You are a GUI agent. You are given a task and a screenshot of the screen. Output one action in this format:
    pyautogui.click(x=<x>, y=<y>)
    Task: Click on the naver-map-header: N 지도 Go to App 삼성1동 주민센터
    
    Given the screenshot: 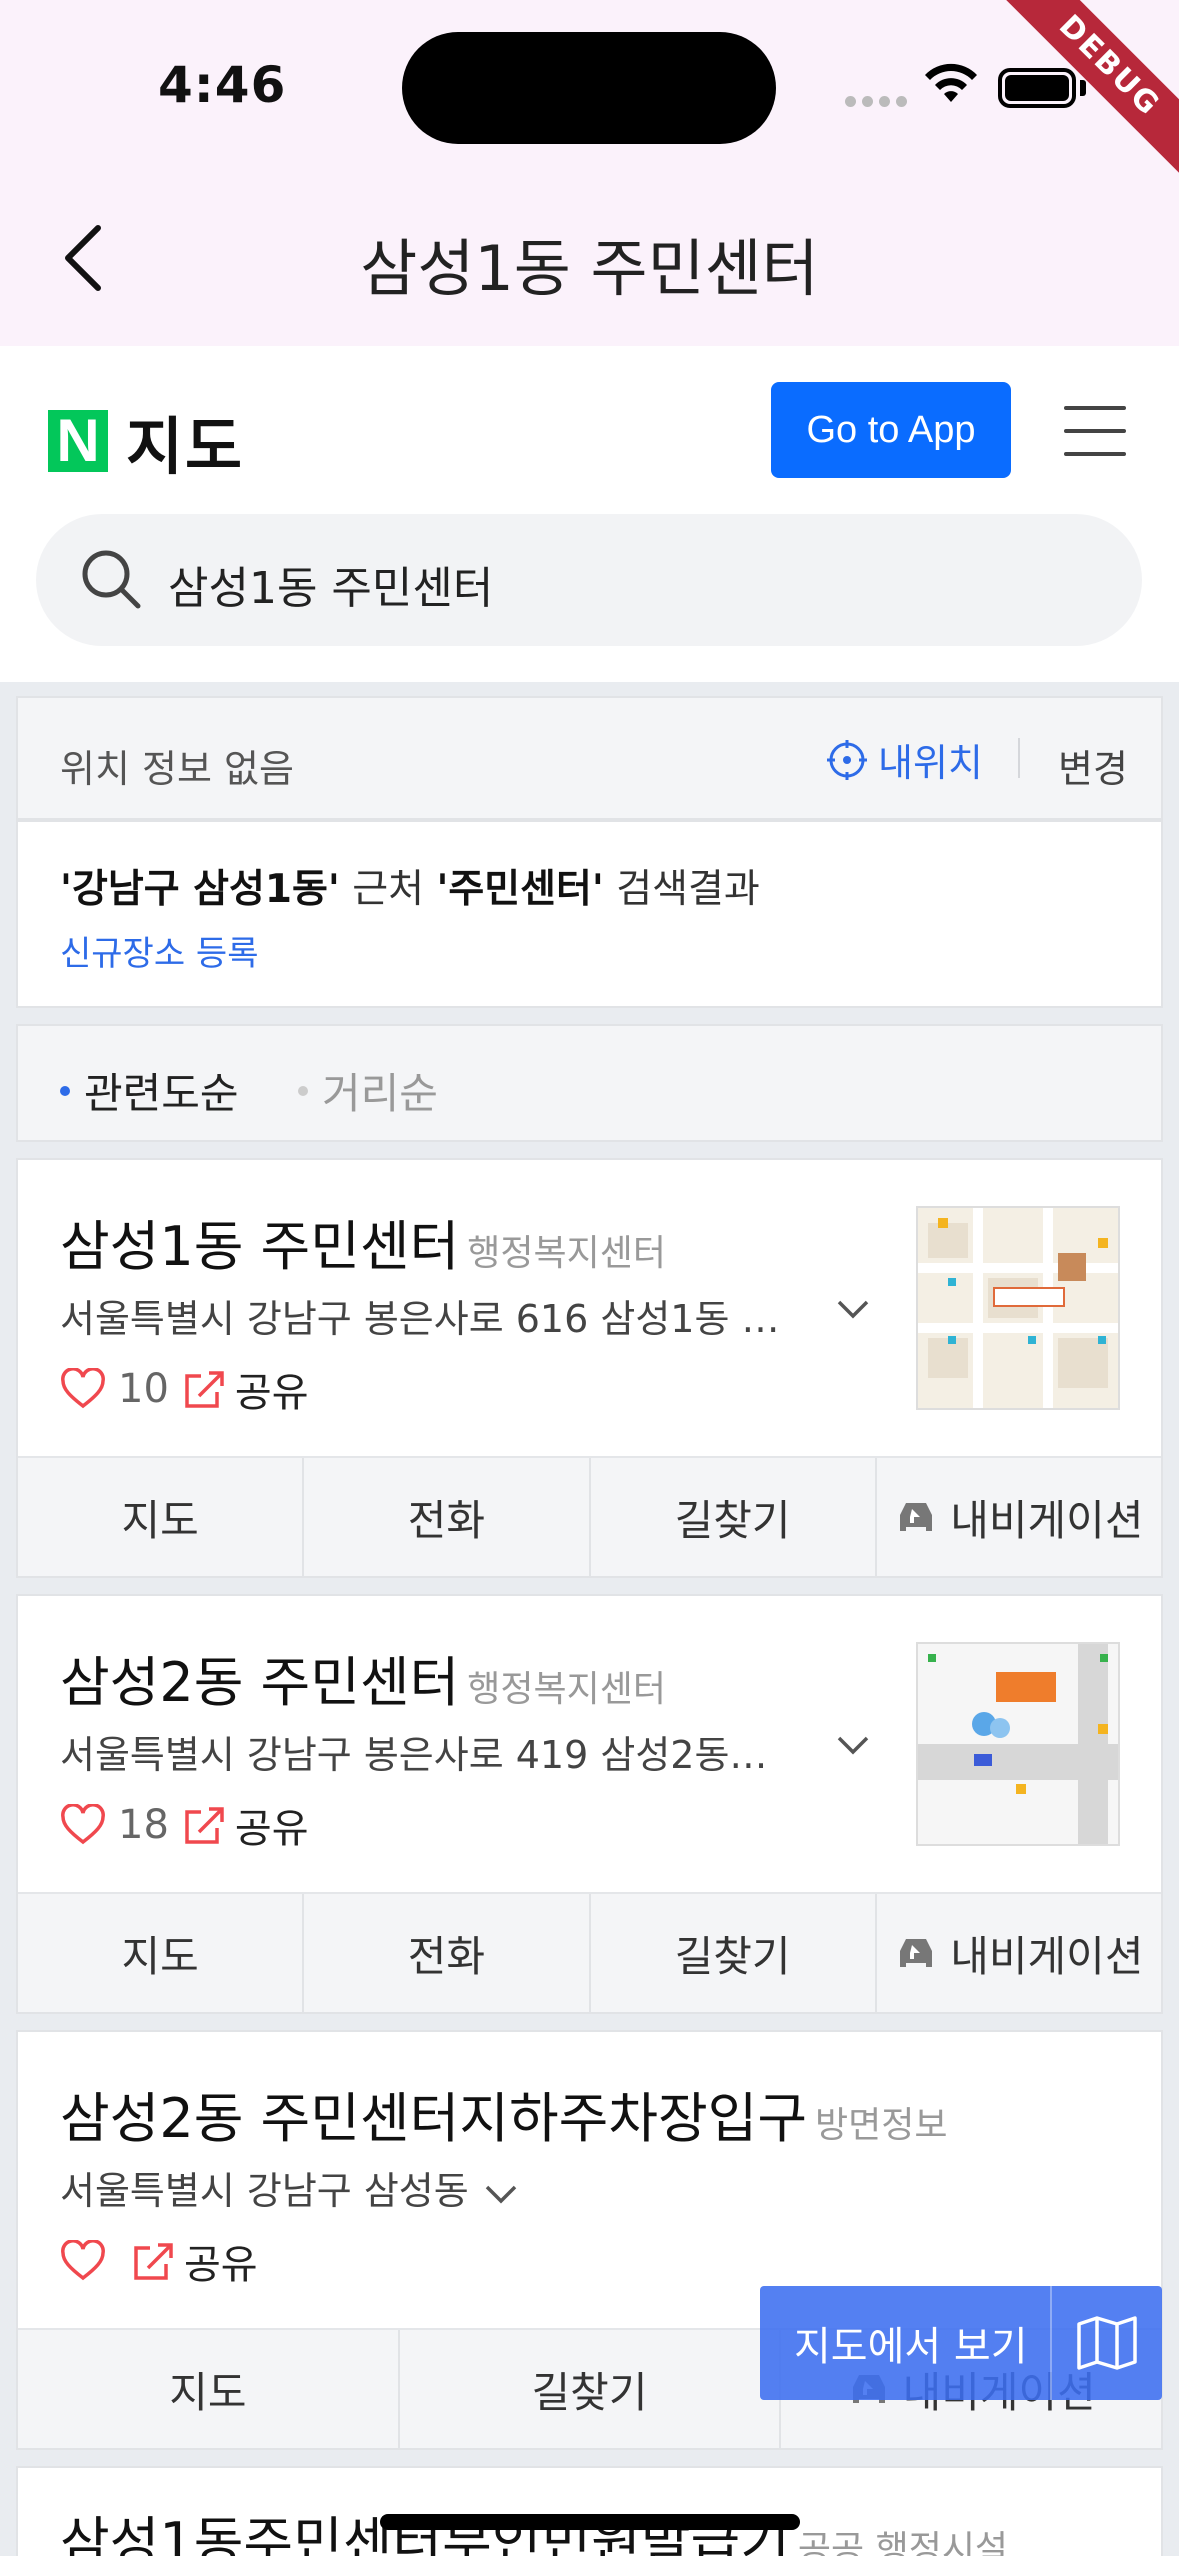 What is the action you would take?
    pyautogui.click(x=589, y=514)
    